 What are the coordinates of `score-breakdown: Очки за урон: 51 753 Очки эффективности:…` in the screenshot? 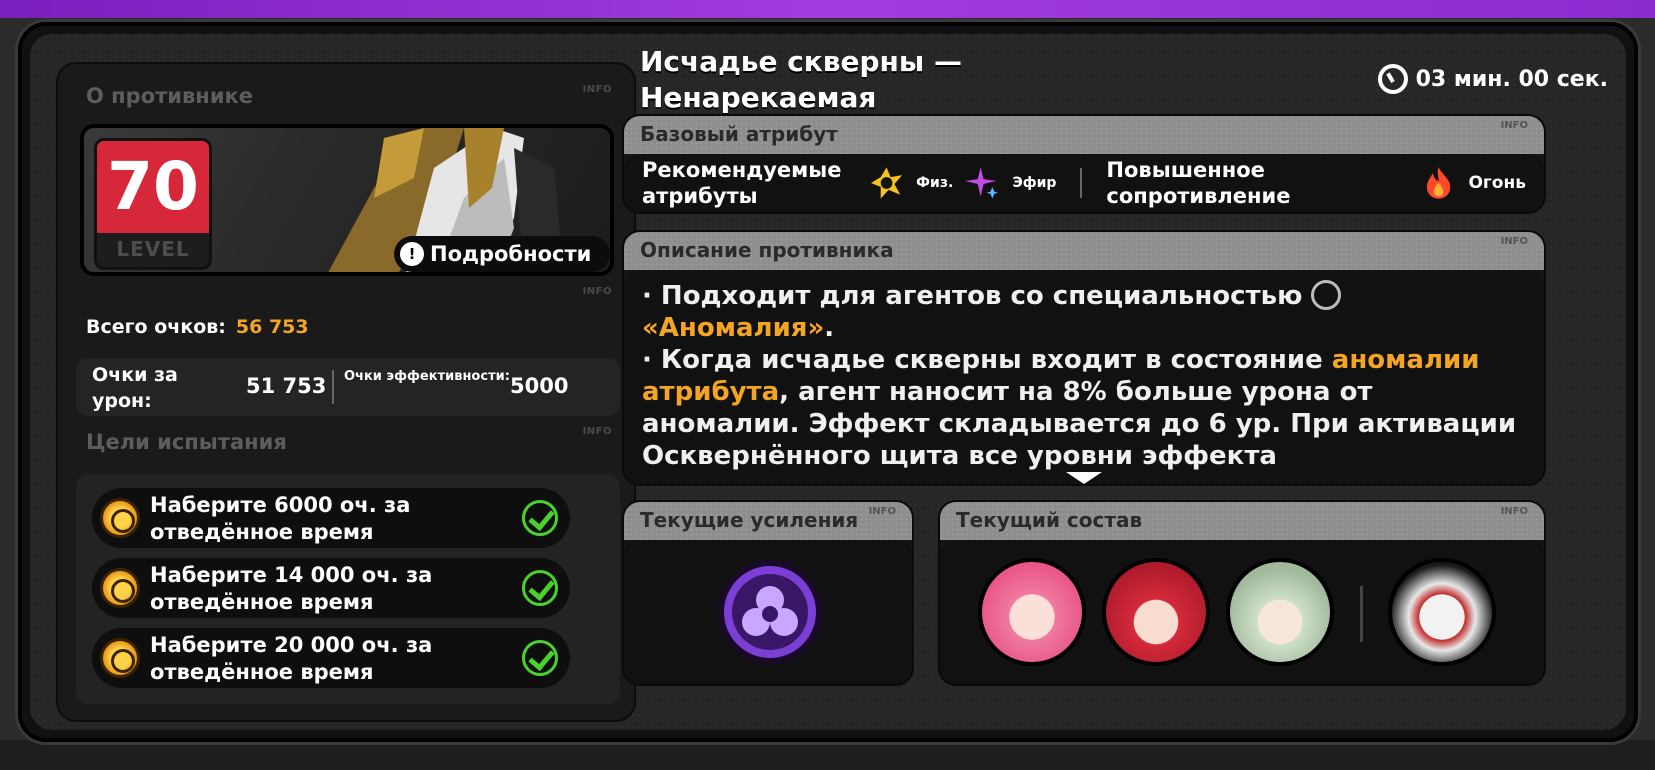 It's located at (348, 387).